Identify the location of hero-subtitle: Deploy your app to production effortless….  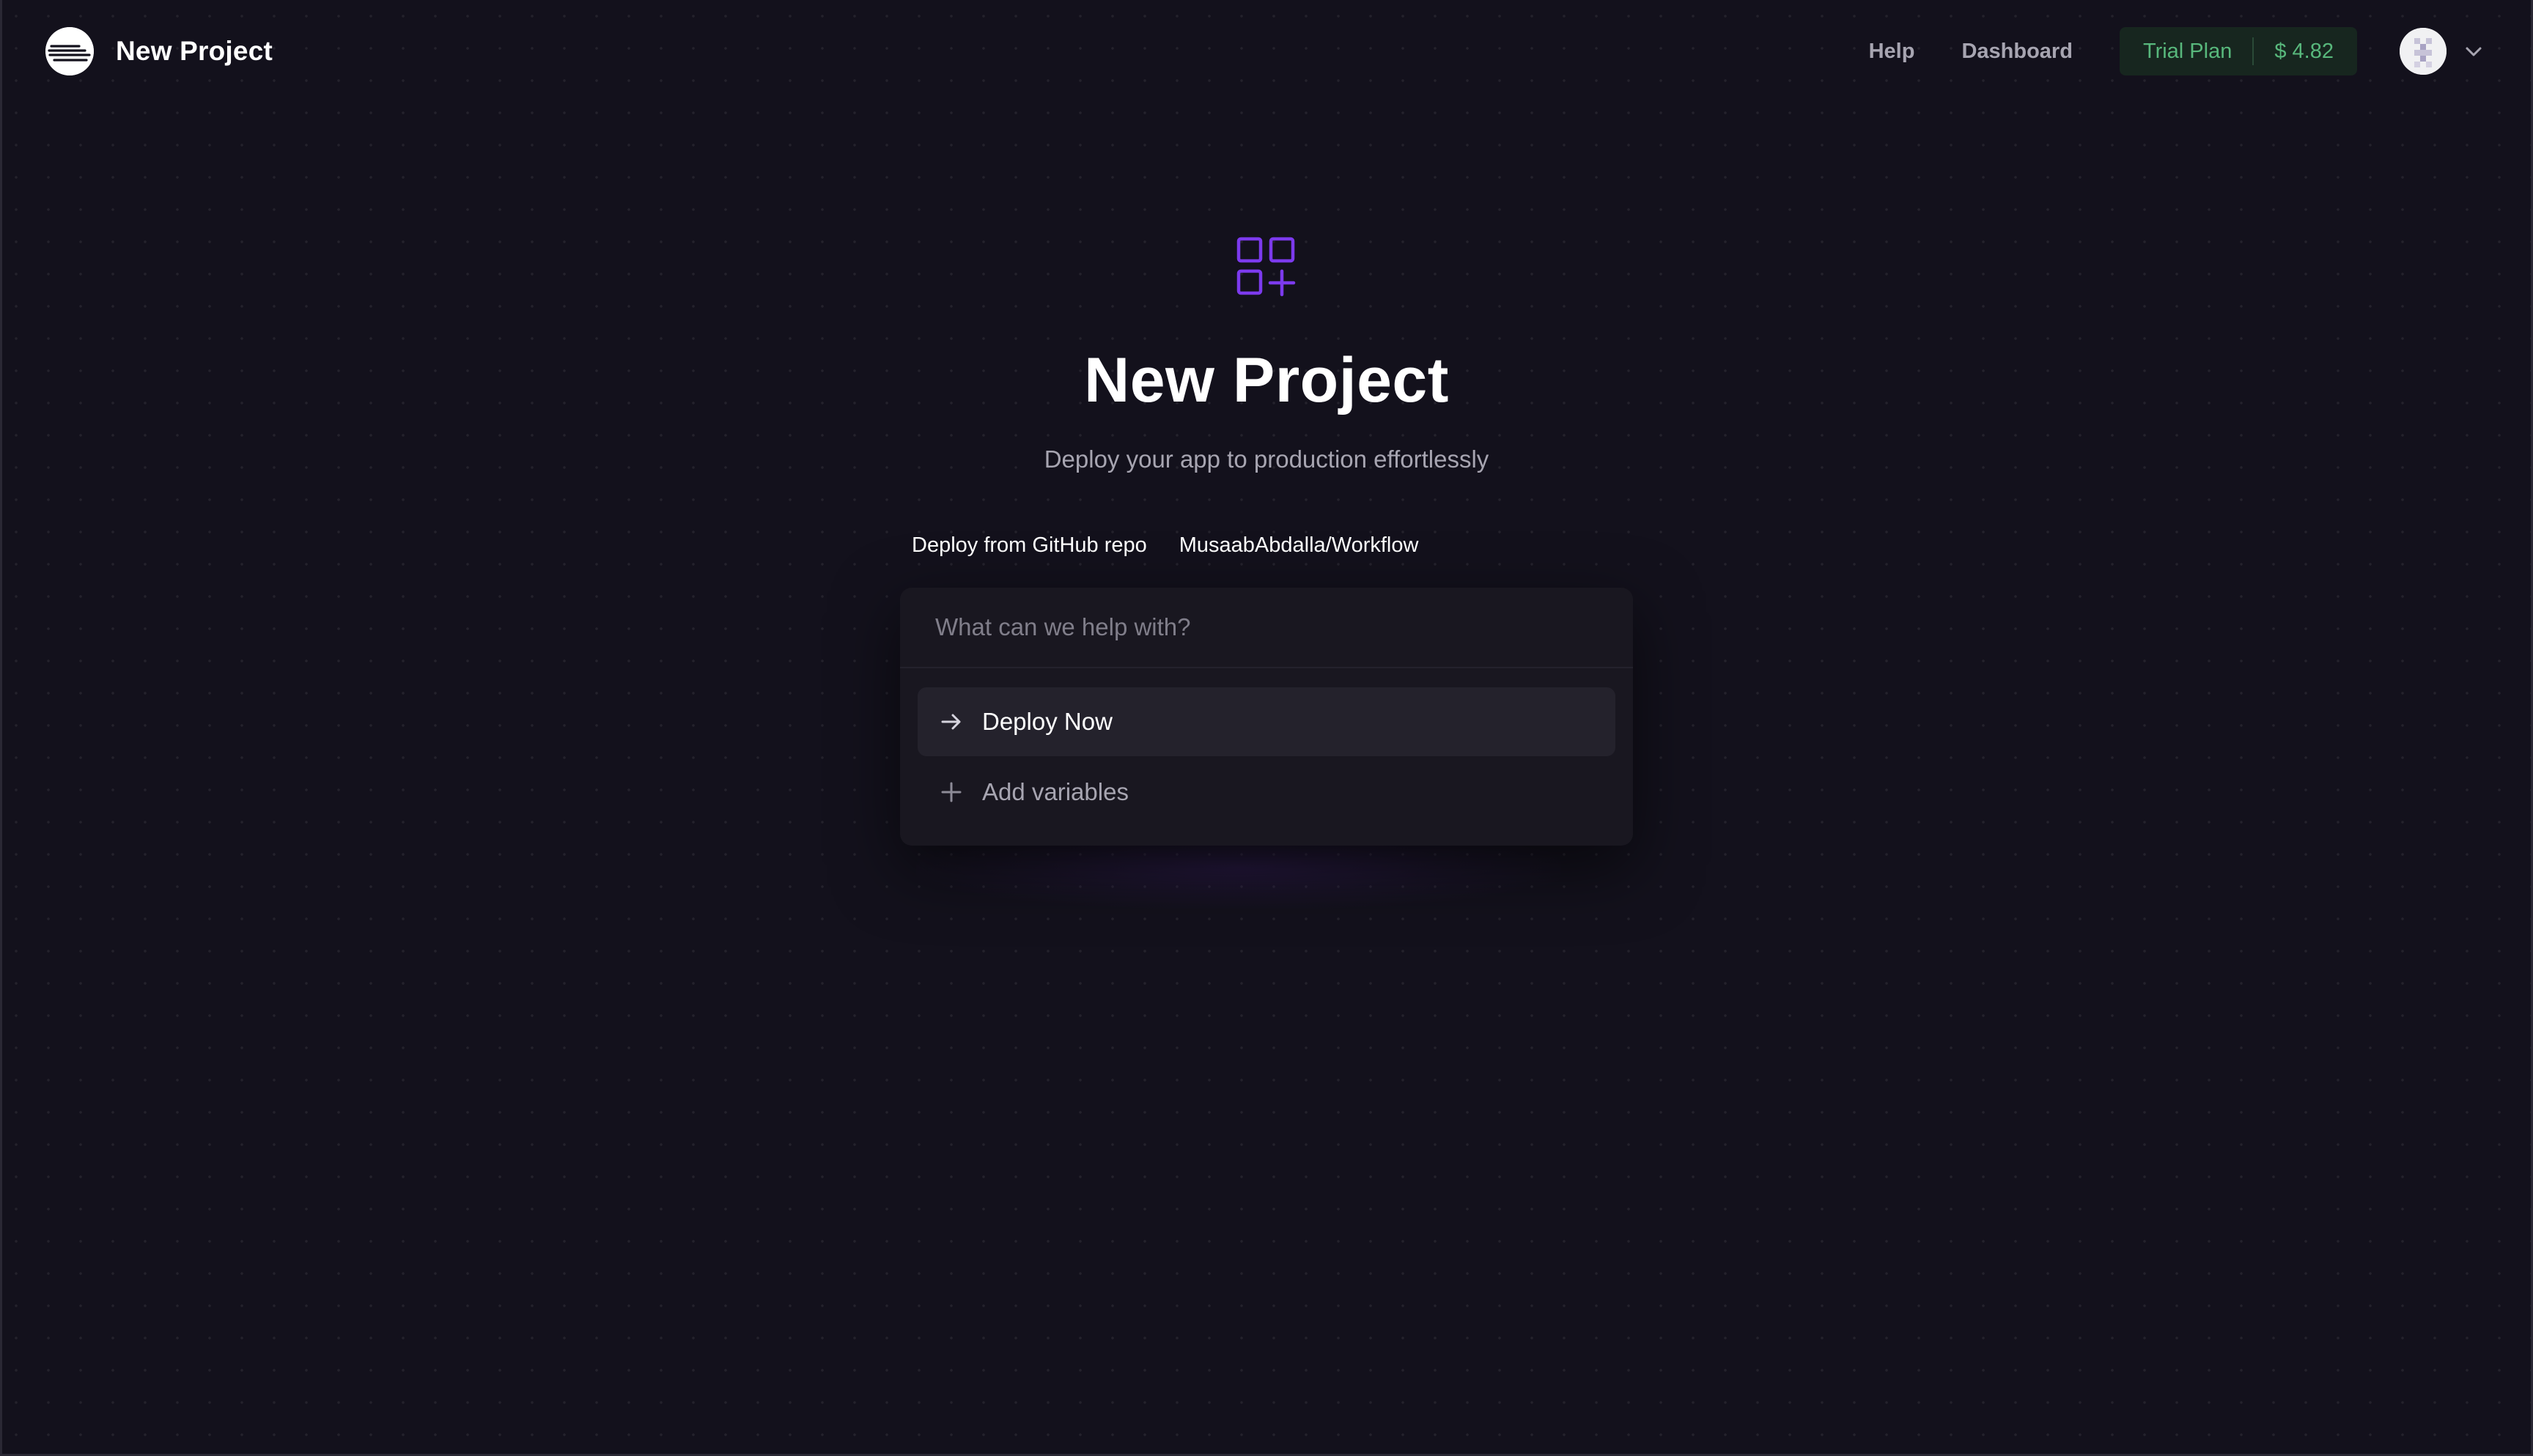
(1266, 459).